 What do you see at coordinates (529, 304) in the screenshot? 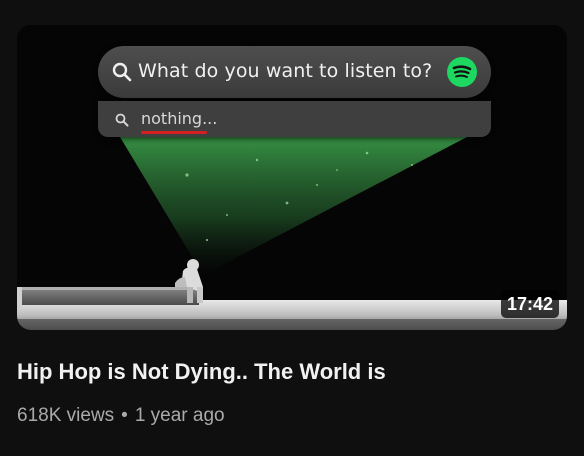
I see `duration-badge: 17:42` at bounding box center [529, 304].